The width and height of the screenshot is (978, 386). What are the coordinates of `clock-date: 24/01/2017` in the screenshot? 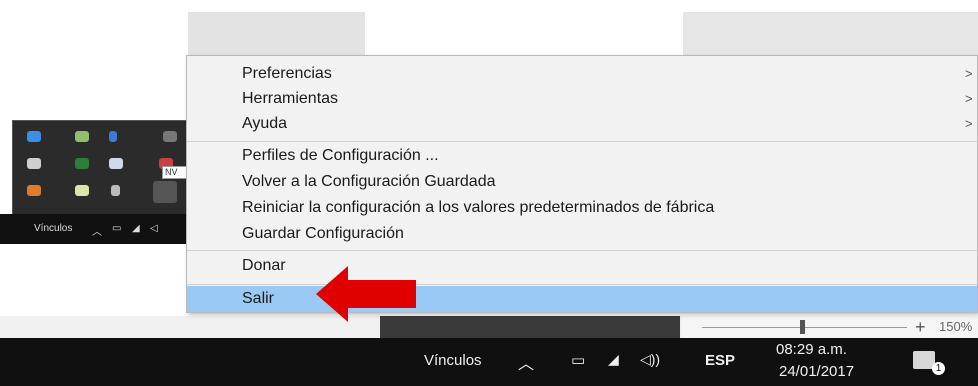 It's located at (816, 371).